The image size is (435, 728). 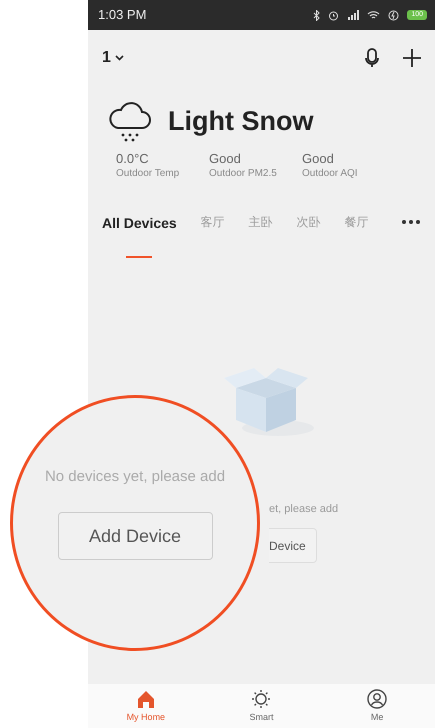 I want to click on alarm-icon, so click(x=334, y=15).